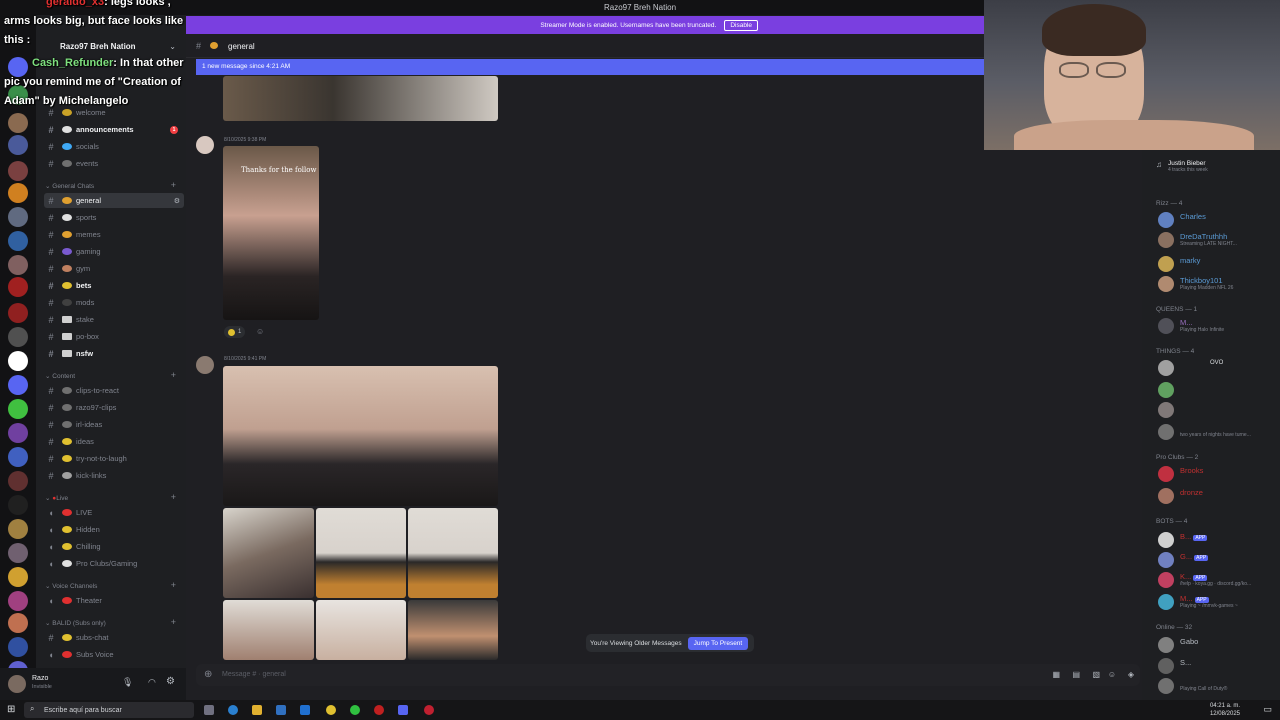 The width and height of the screenshot is (1280, 720). What do you see at coordinates (331, 710) in the screenshot?
I see `chrome-icon` at bounding box center [331, 710].